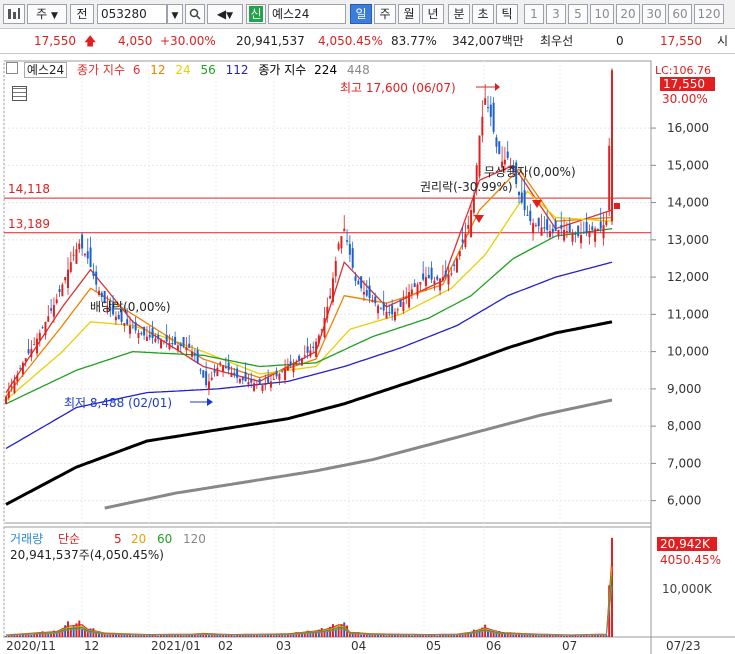  Describe the element at coordinates (19, 93) in the screenshot. I see `table-icon` at that location.